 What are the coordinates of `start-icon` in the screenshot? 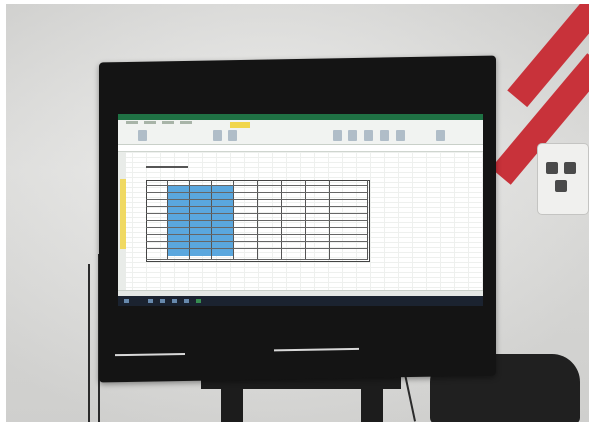 It's located at (126, 301).